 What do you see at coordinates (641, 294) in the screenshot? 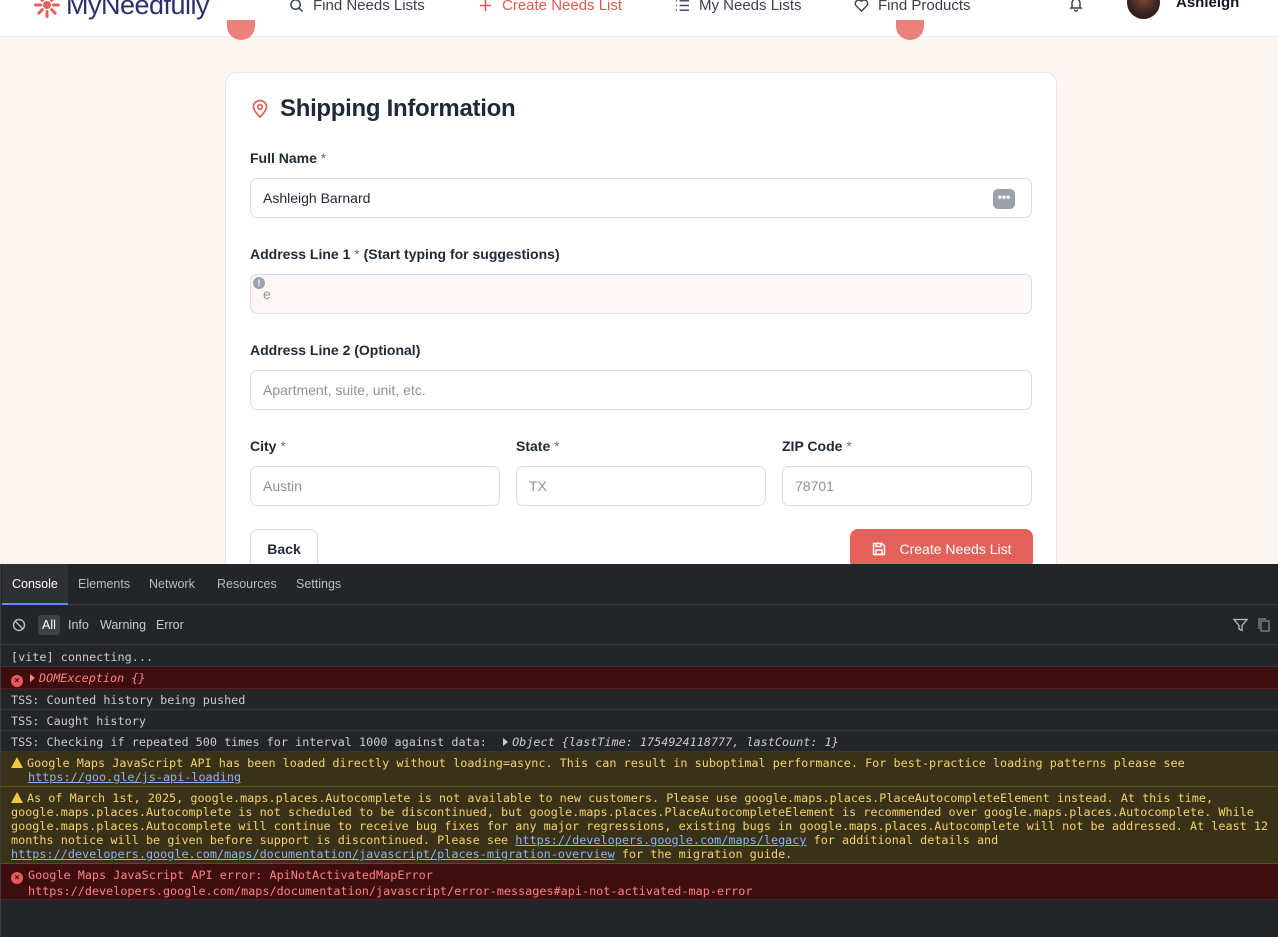
I see `address1-input: ! e` at bounding box center [641, 294].